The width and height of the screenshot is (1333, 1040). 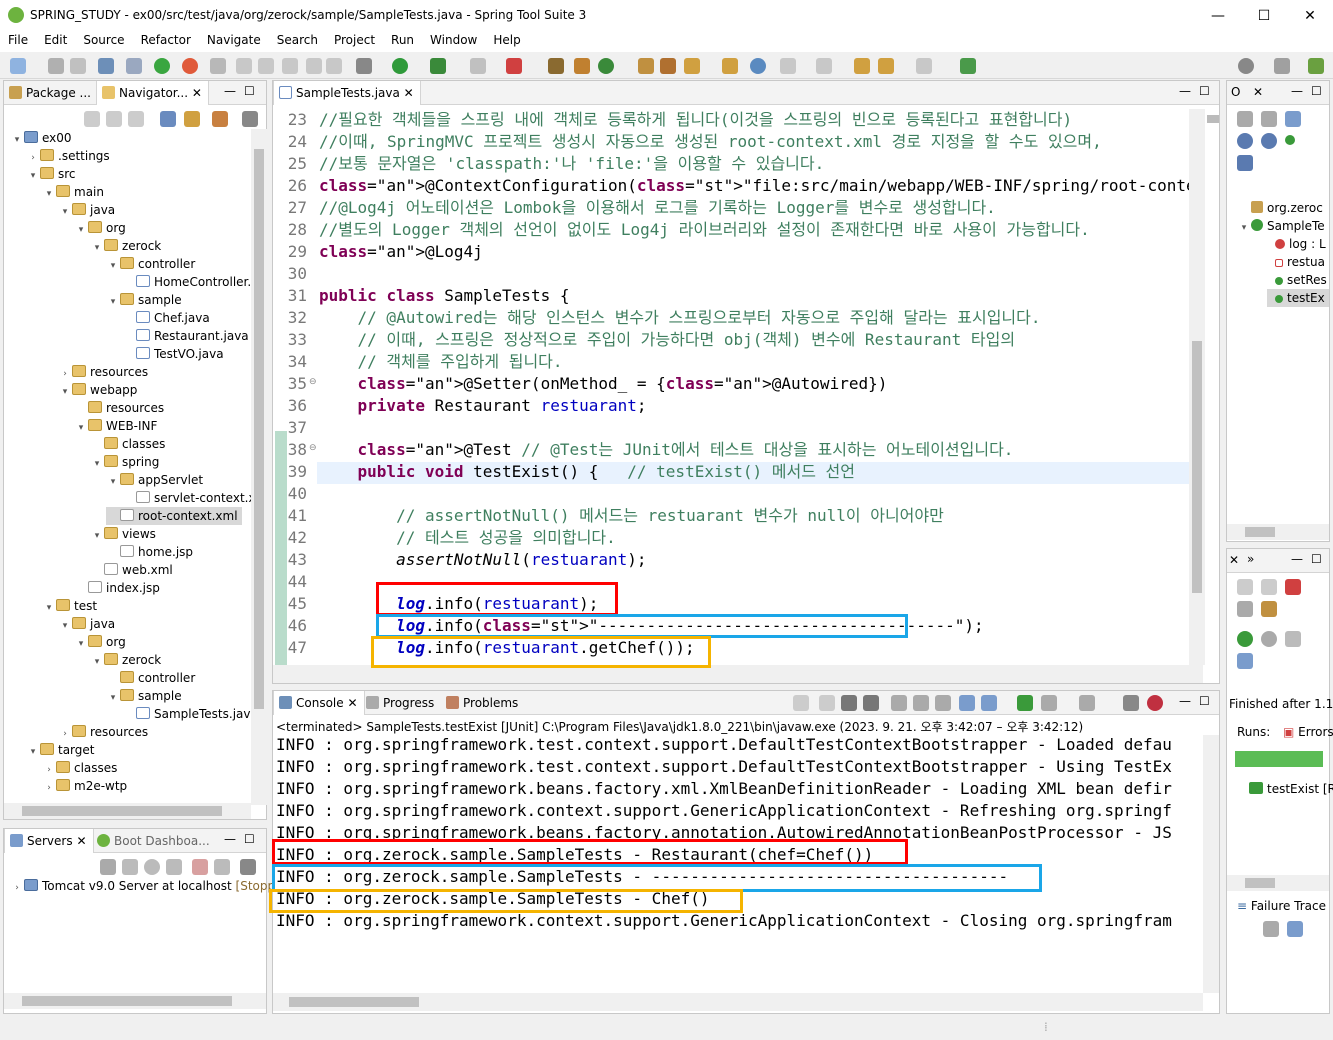 I want to click on new-server-icon, so click(x=108, y=867).